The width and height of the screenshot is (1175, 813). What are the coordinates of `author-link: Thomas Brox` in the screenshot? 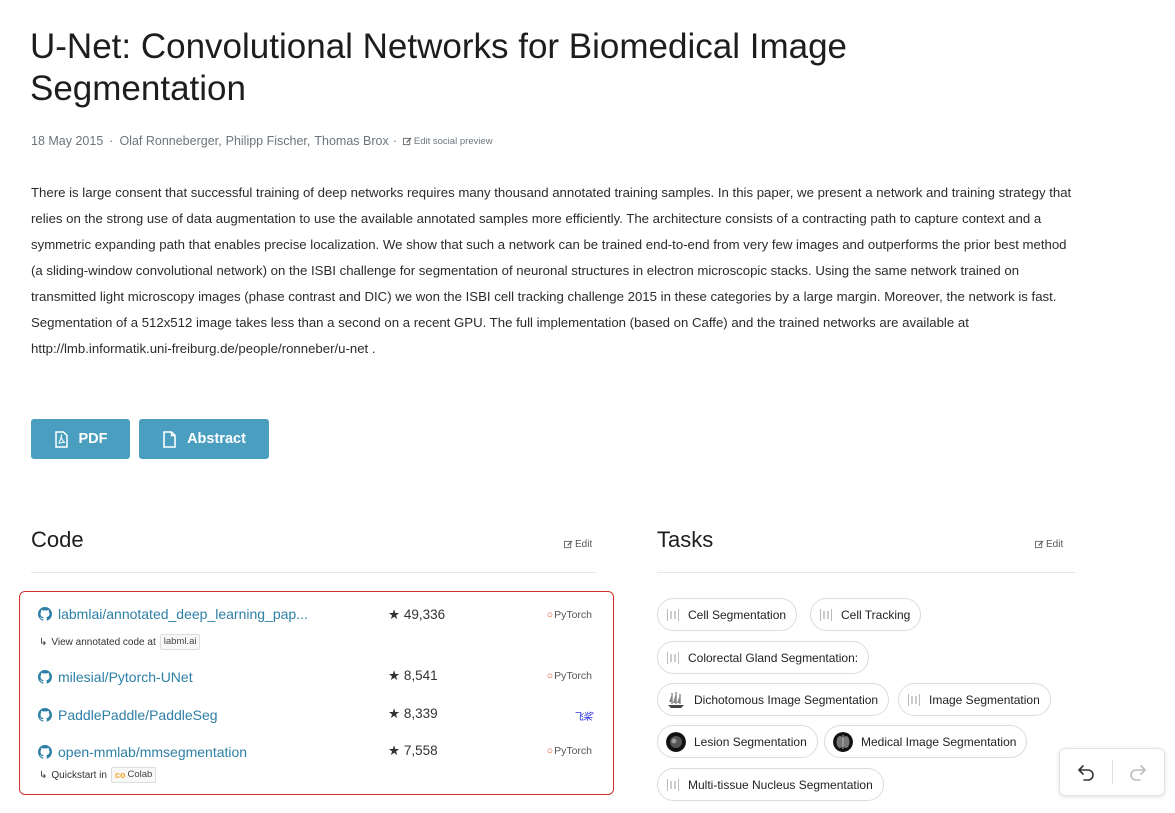 It's located at (351, 141).